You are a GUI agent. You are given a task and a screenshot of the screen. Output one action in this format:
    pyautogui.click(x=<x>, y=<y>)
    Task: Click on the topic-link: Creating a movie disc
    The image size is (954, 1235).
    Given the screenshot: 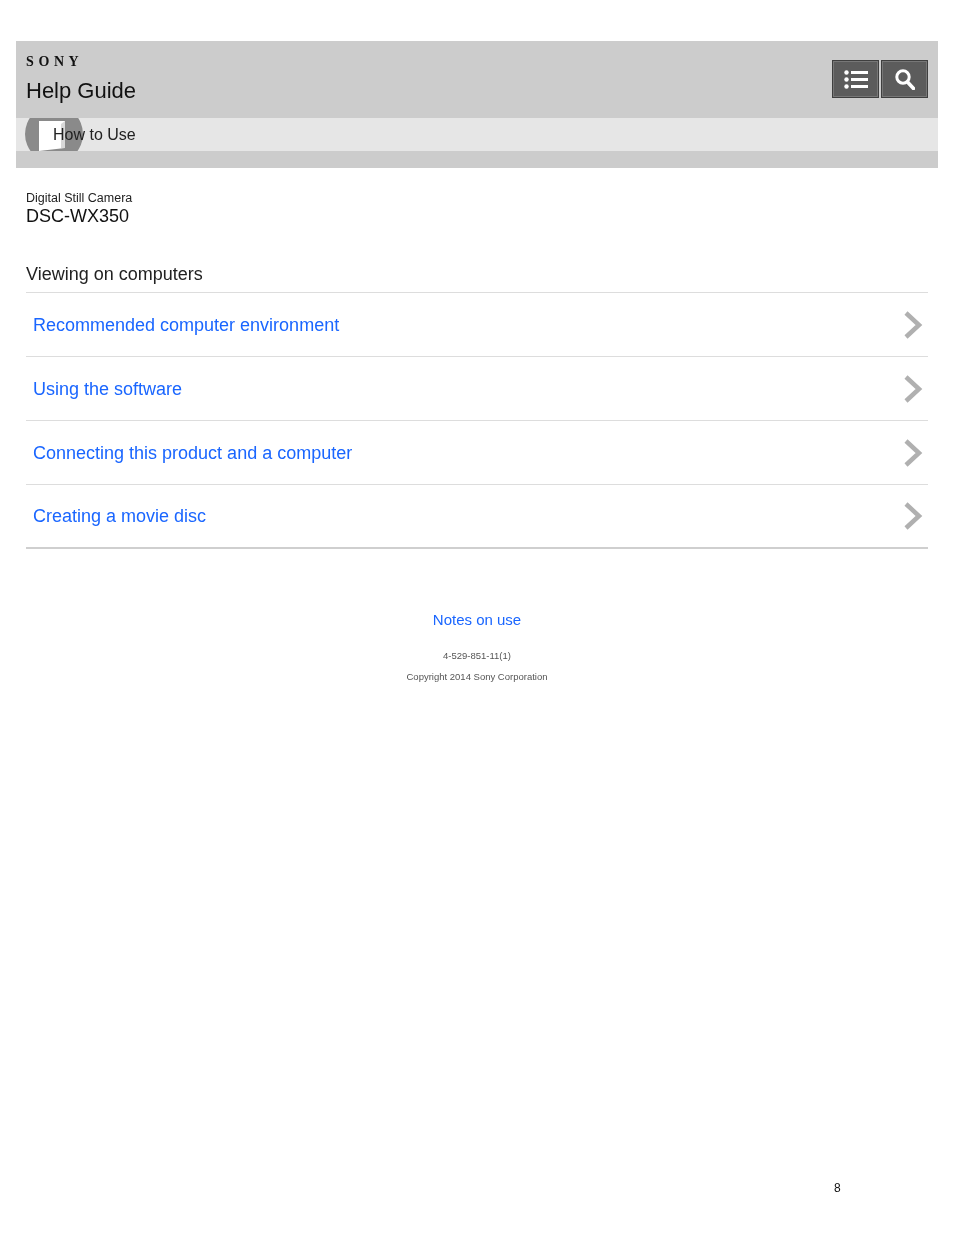 What is the action you would take?
    pyautogui.click(x=120, y=516)
    